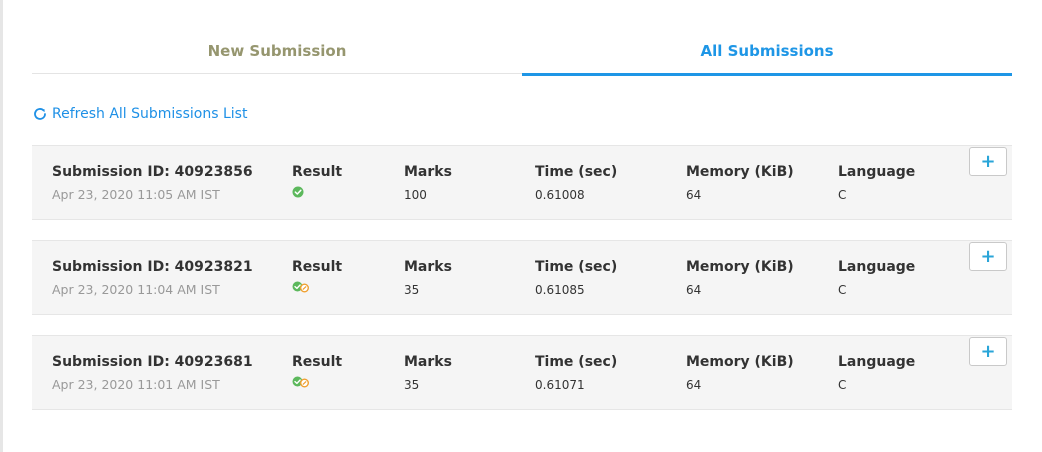 Image resolution: width=1042 pixels, height=452 pixels. What do you see at coordinates (560, 290) in the screenshot?
I see `time-value: 0.61085` at bounding box center [560, 290].